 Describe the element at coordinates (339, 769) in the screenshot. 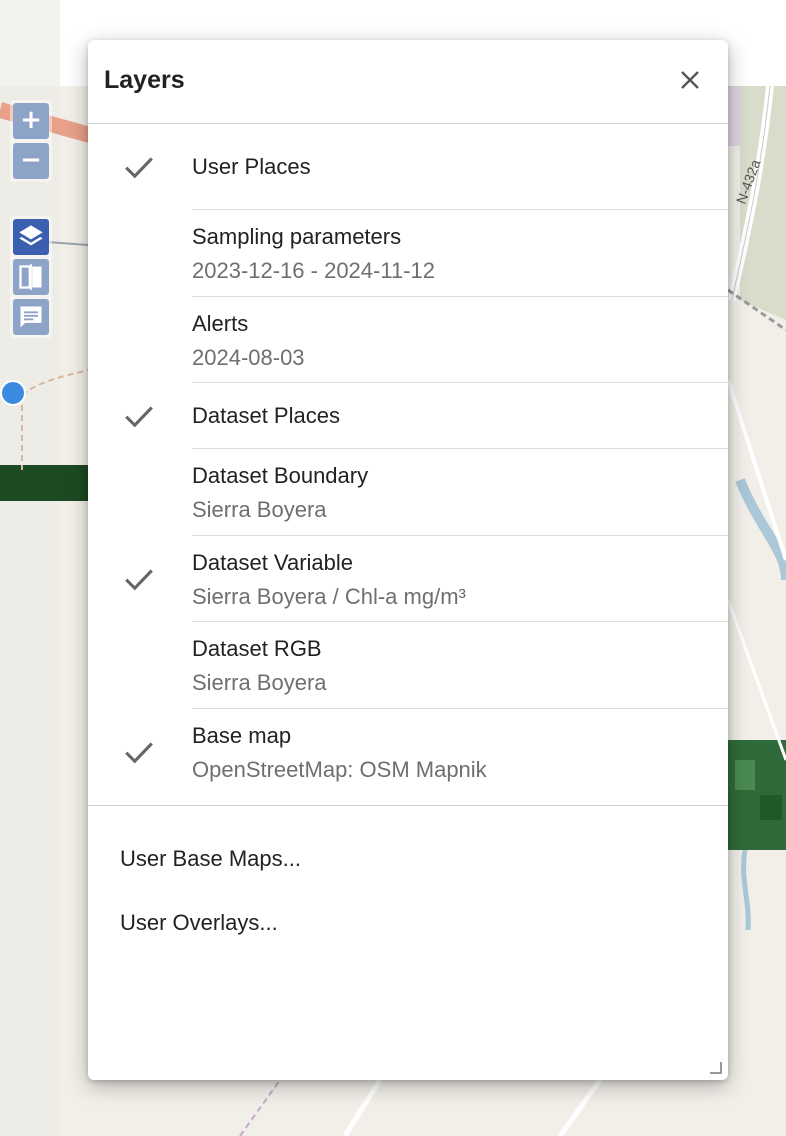

I see `layer-subtitle: OpenStreetMap: OSM Mapnik` at that location.